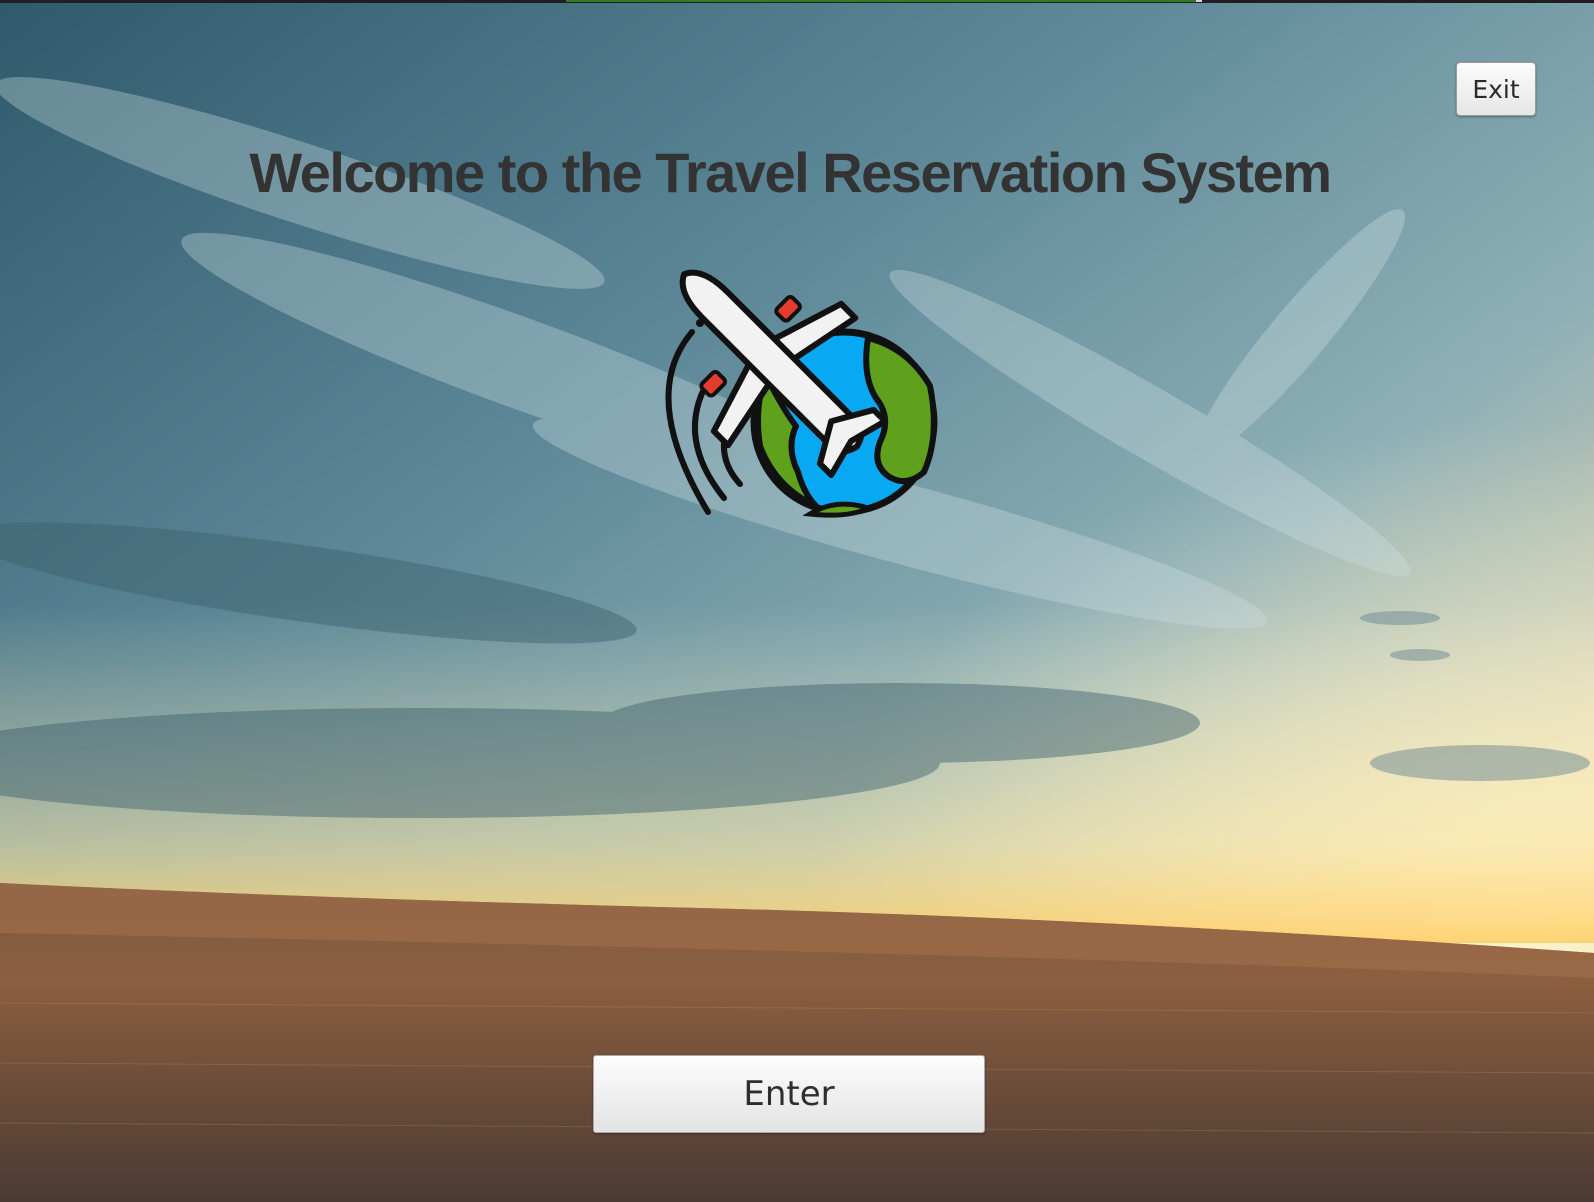 This screenshot has height=1202, width=1594. Describe the element at coordinates (1496, 89) in the screenshot. I see `exit-button: Exit` at that location.